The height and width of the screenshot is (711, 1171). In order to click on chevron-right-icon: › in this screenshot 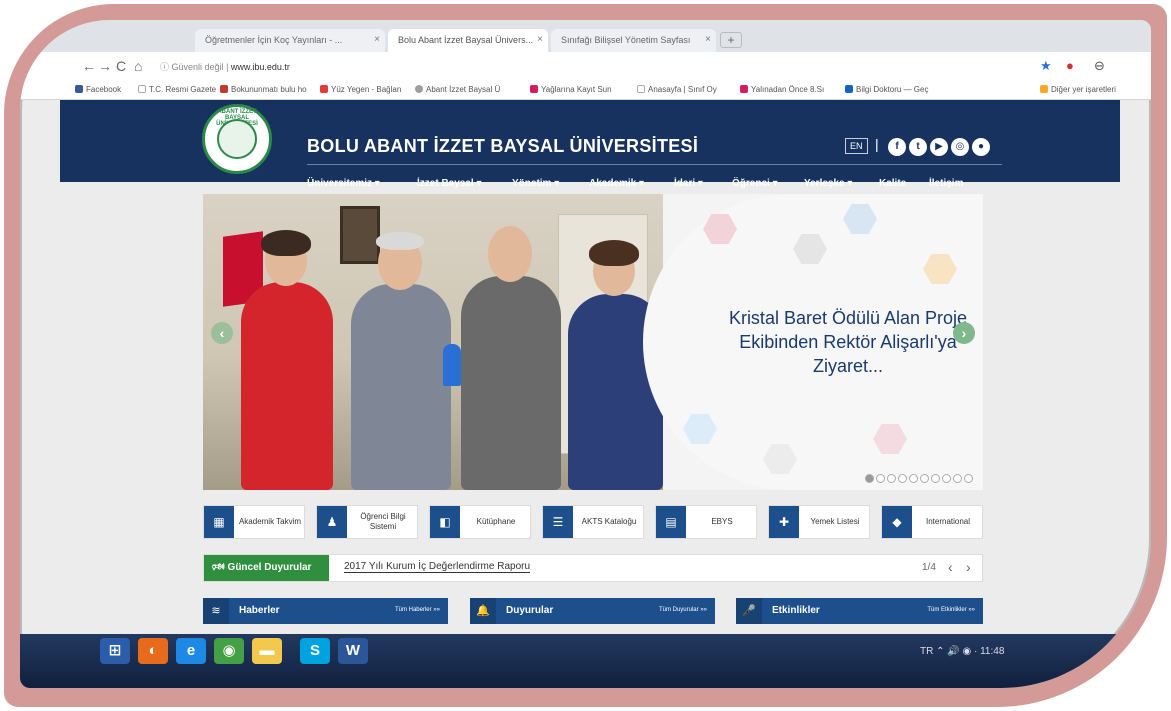, I will do `click(968, 567)`.